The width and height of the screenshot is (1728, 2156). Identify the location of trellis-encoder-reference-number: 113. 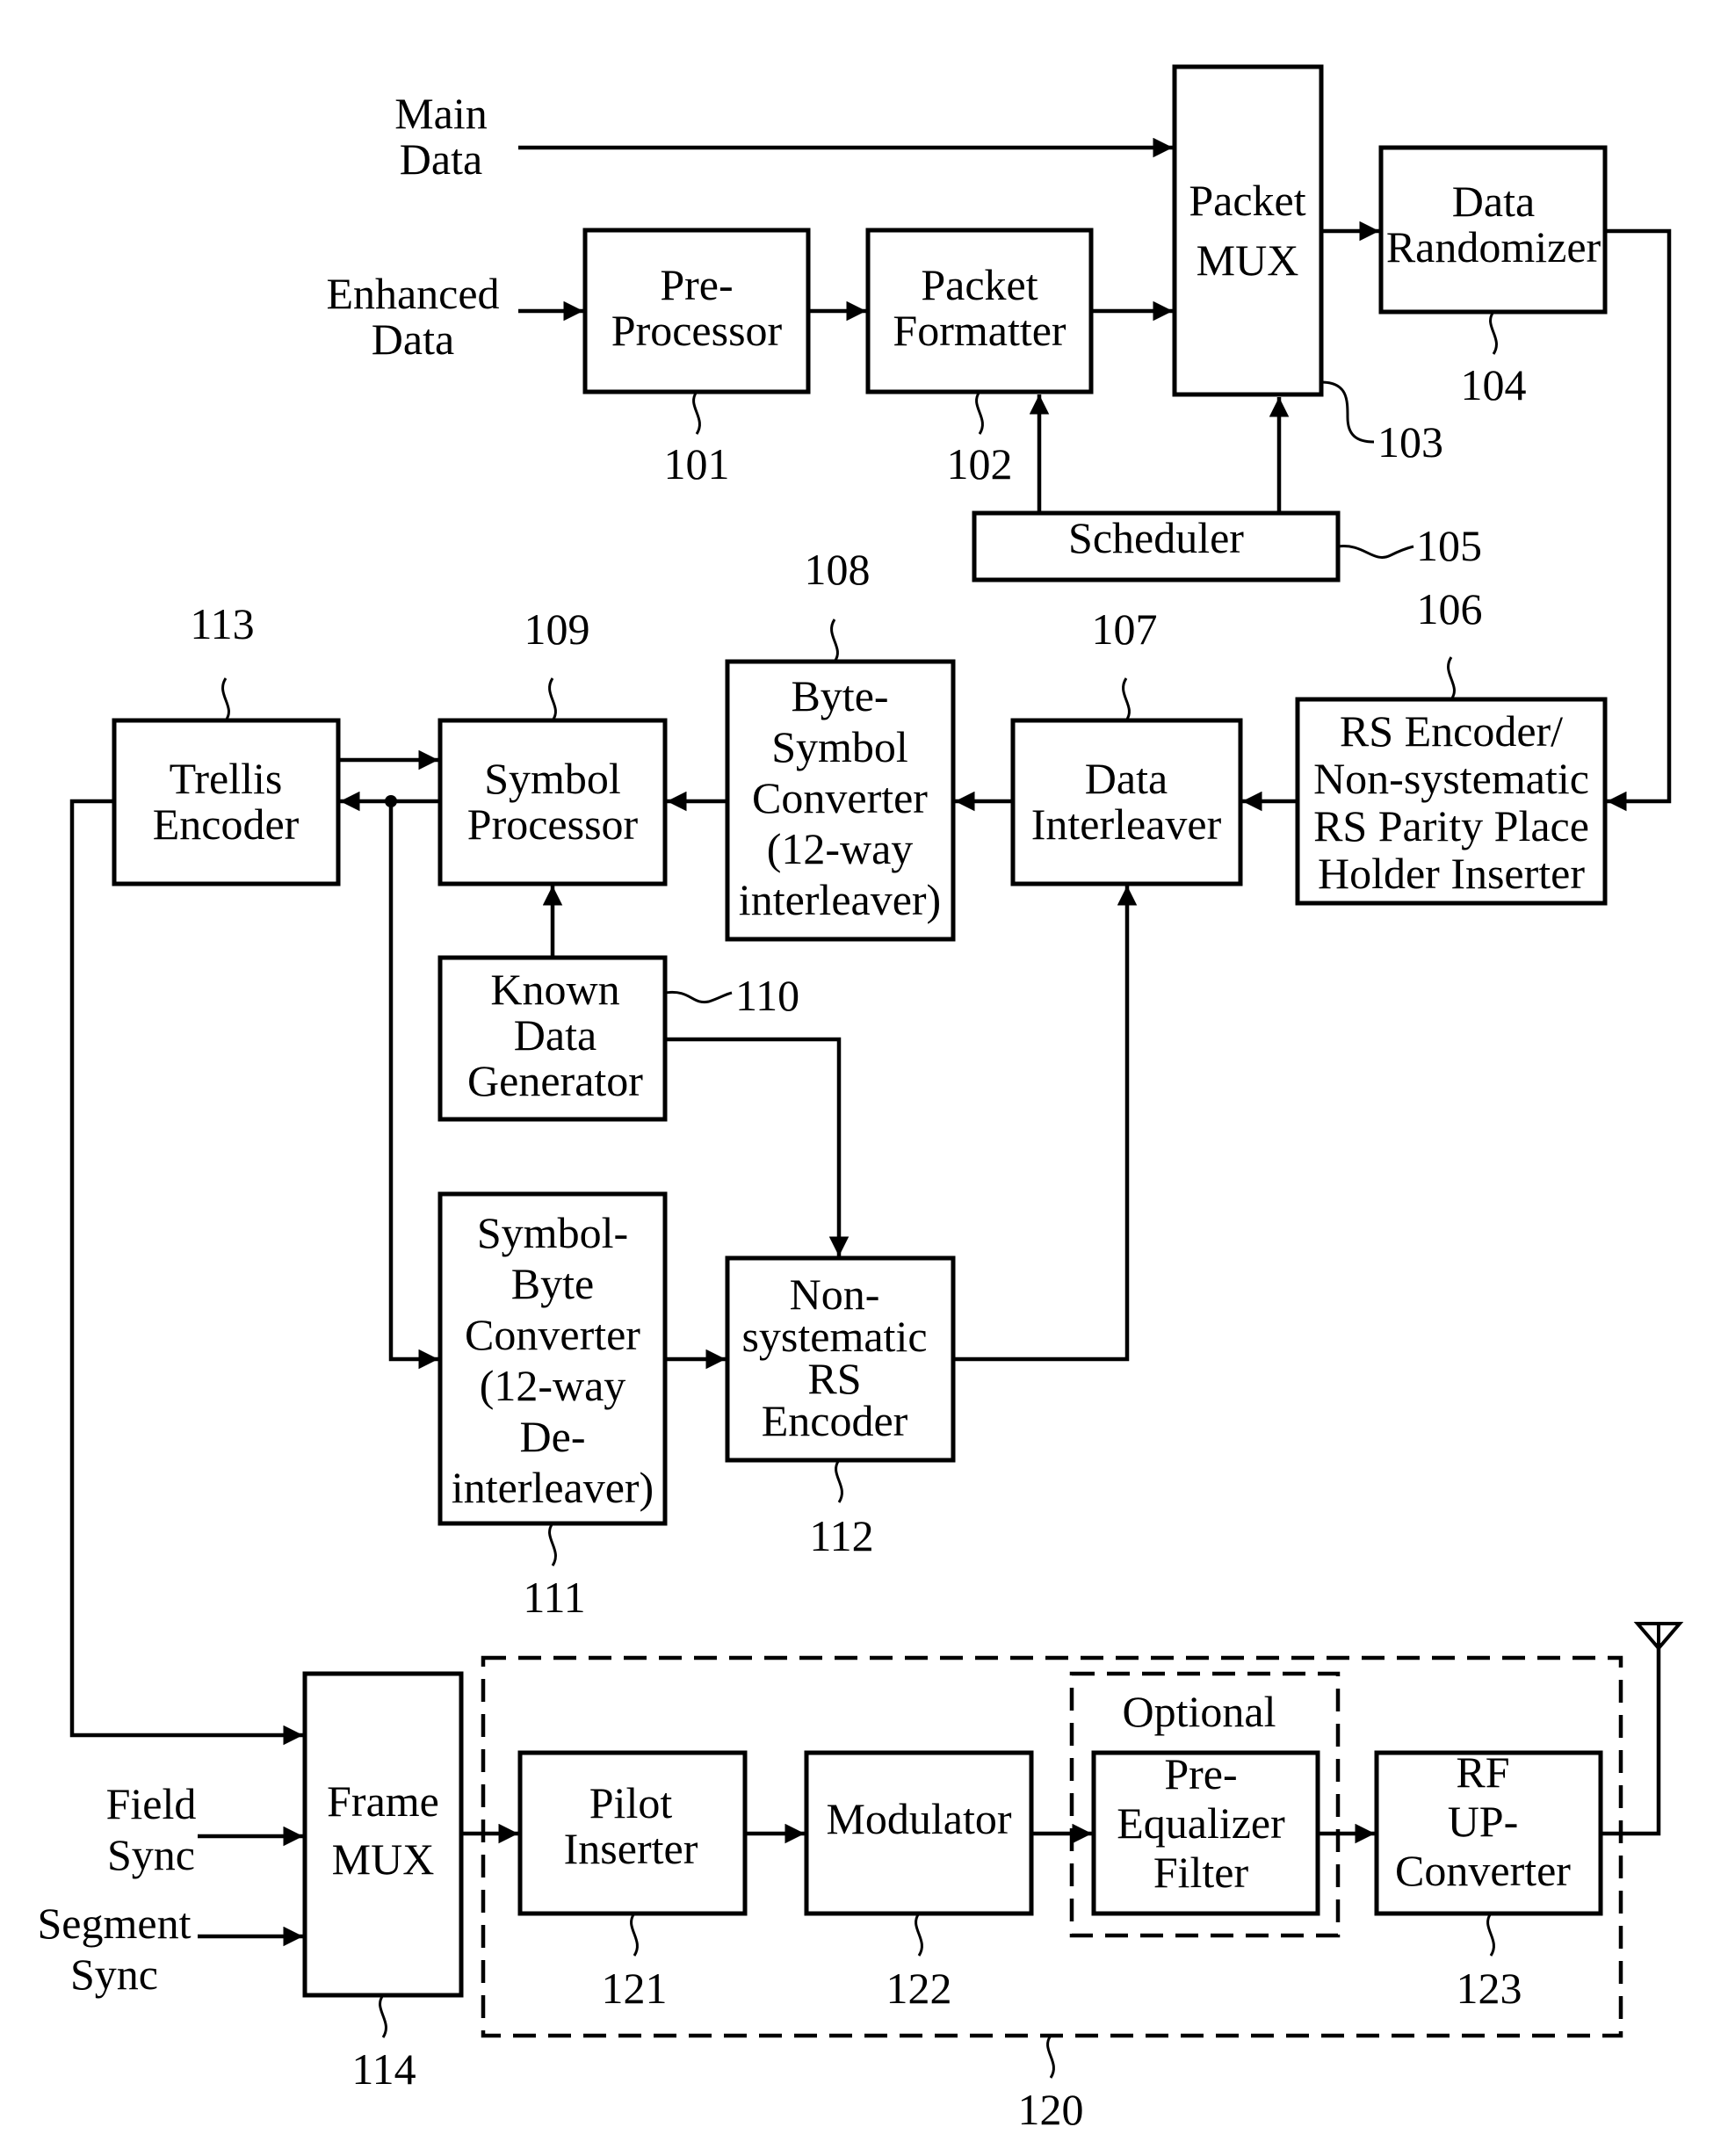
(222, 623).